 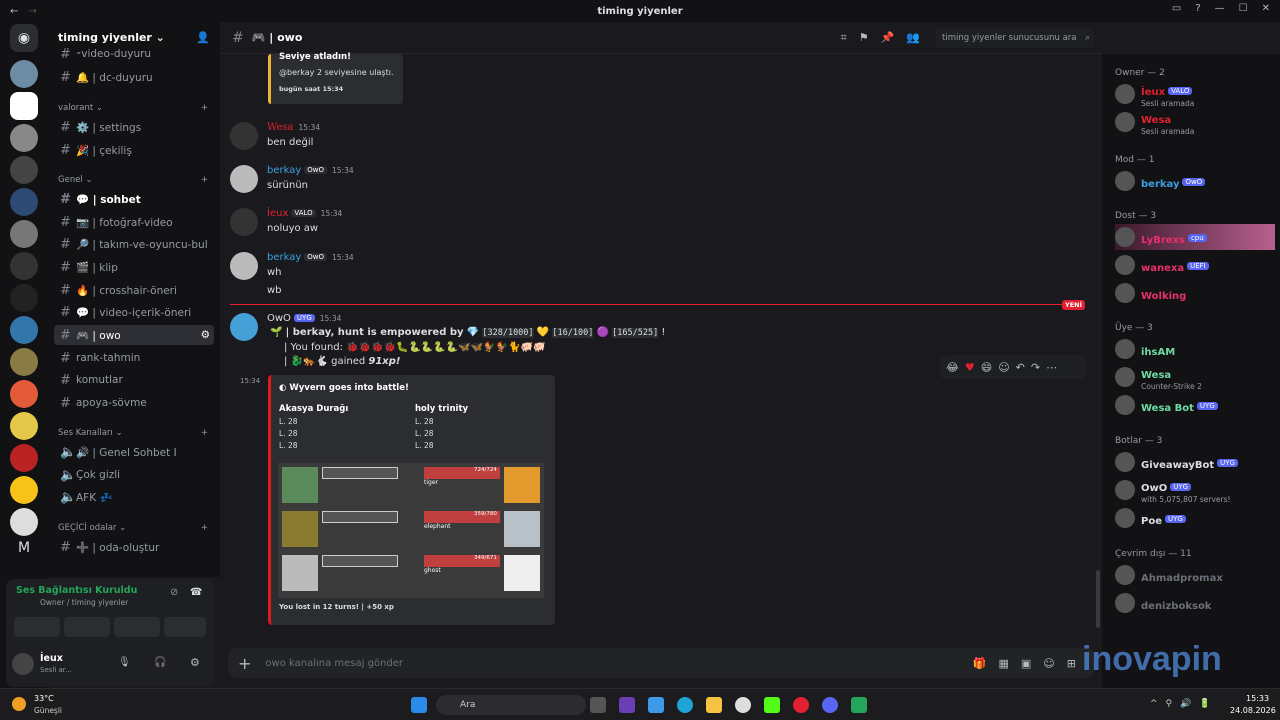 I want to click on reaction-icon: 😄, so click(x=986, y=367).